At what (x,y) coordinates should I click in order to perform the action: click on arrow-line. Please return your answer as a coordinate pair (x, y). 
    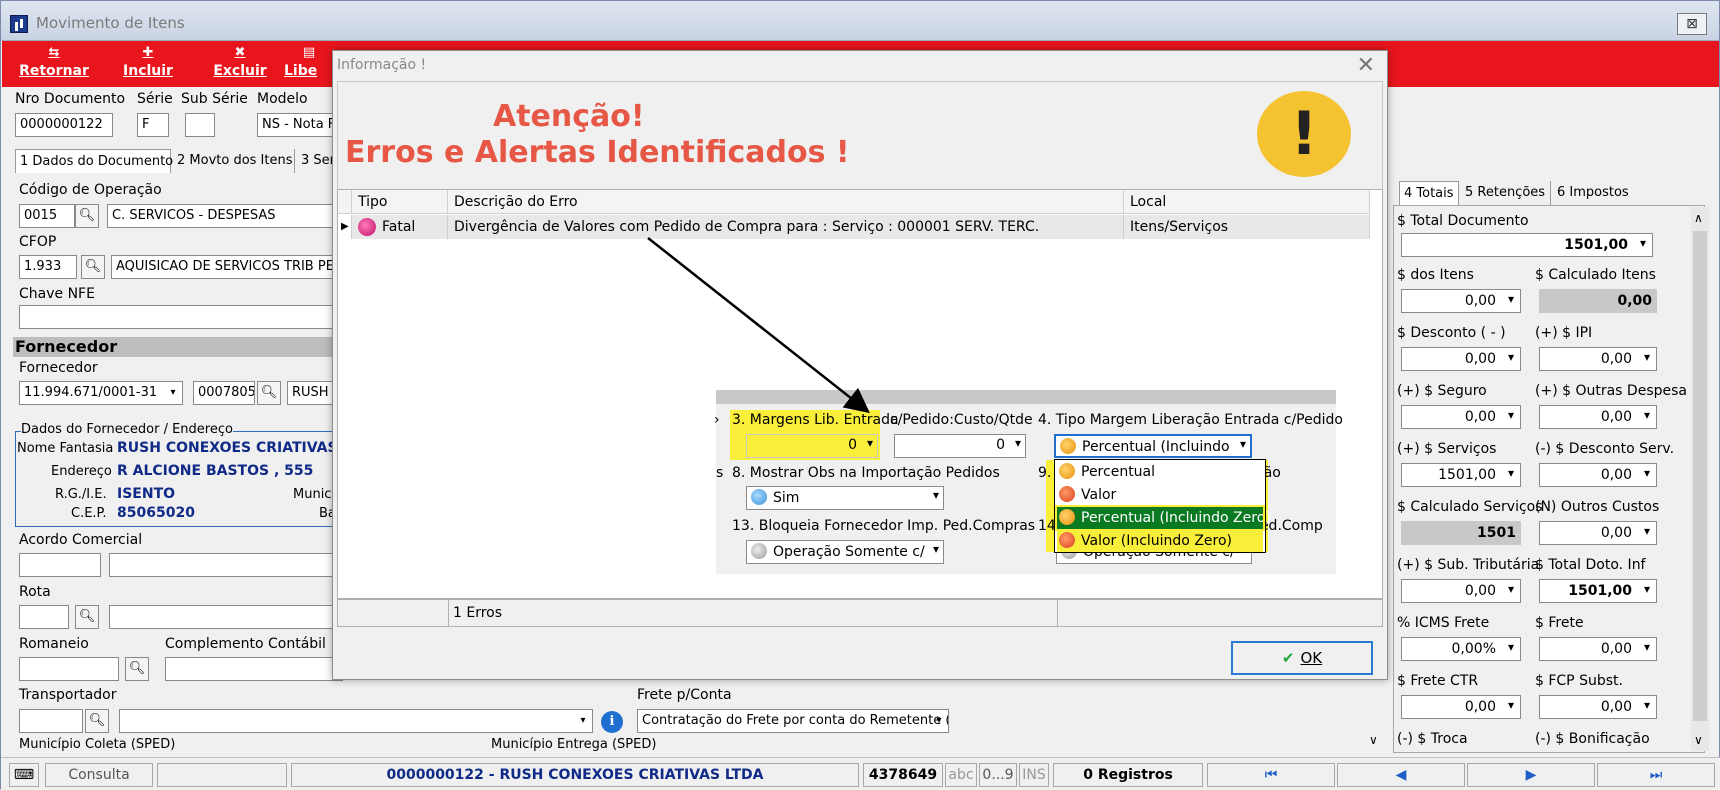
    Looking at the image, I should click on (758, 325).